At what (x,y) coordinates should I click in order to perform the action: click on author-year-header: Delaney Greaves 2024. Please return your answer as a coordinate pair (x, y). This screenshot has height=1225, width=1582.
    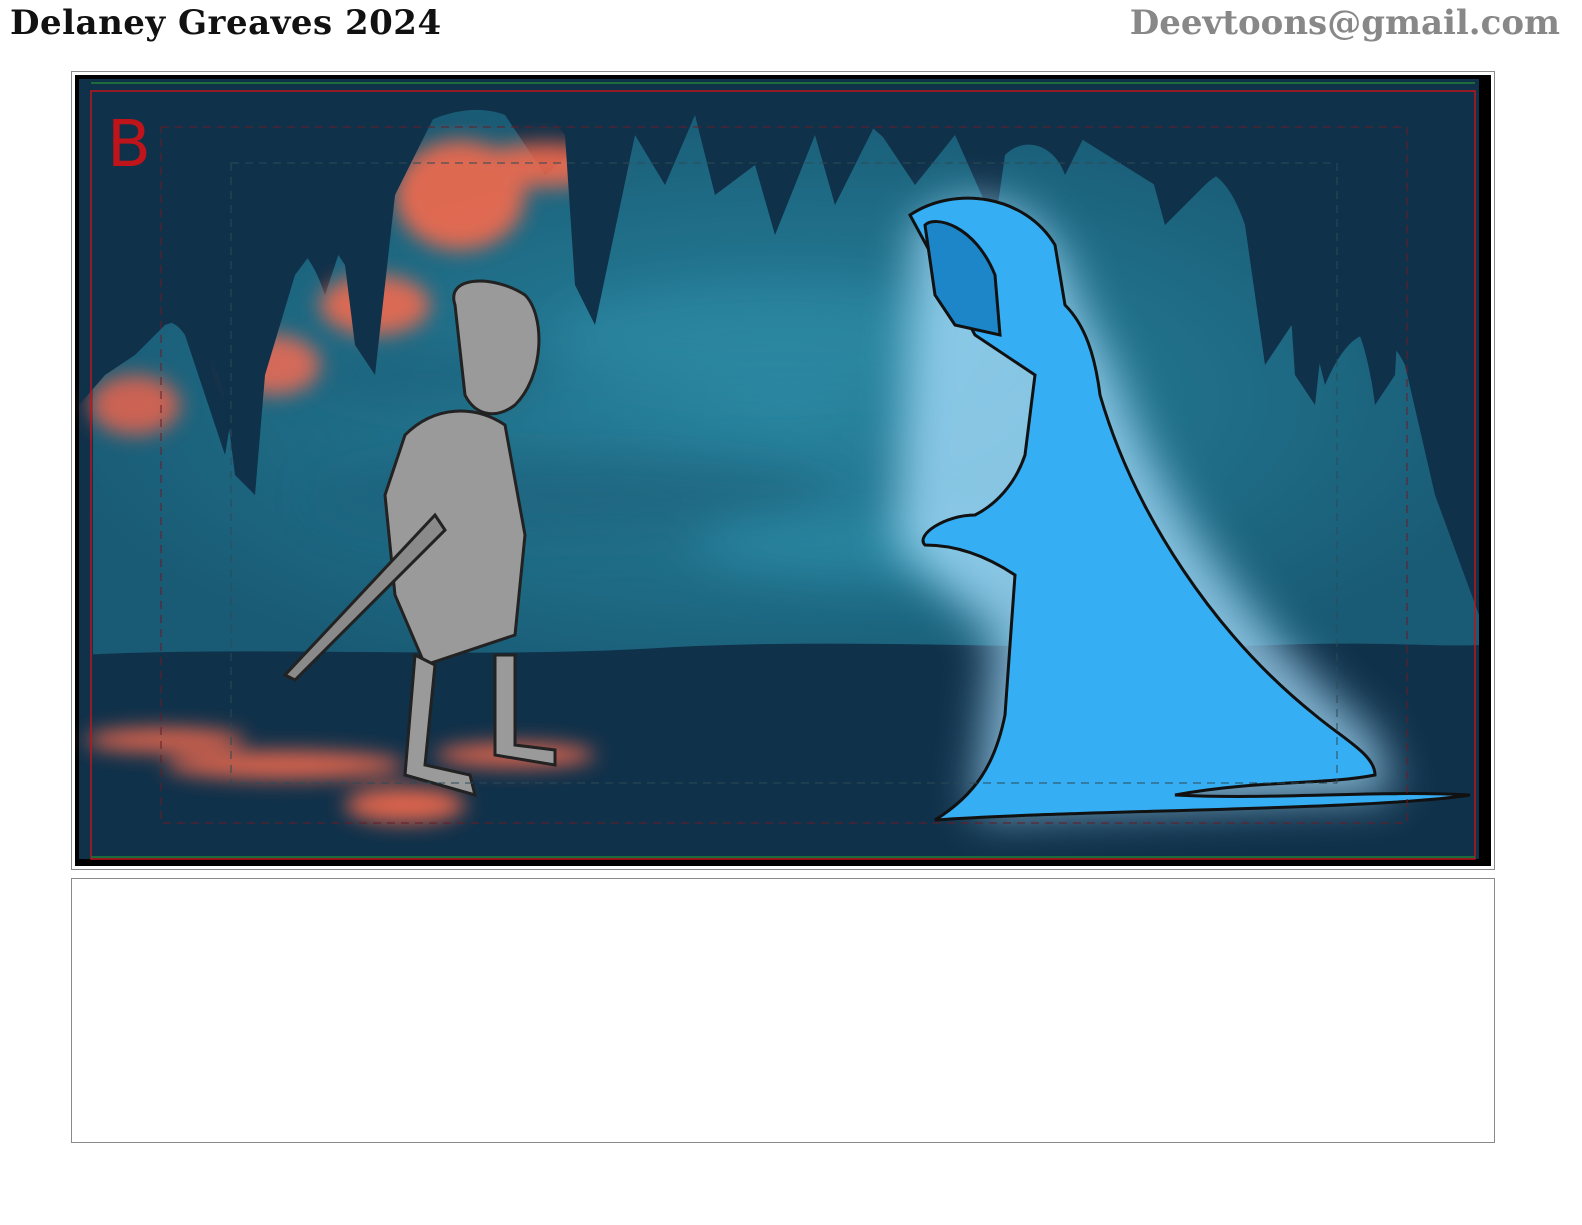
    Looking at the image, I should click on (226, 23).